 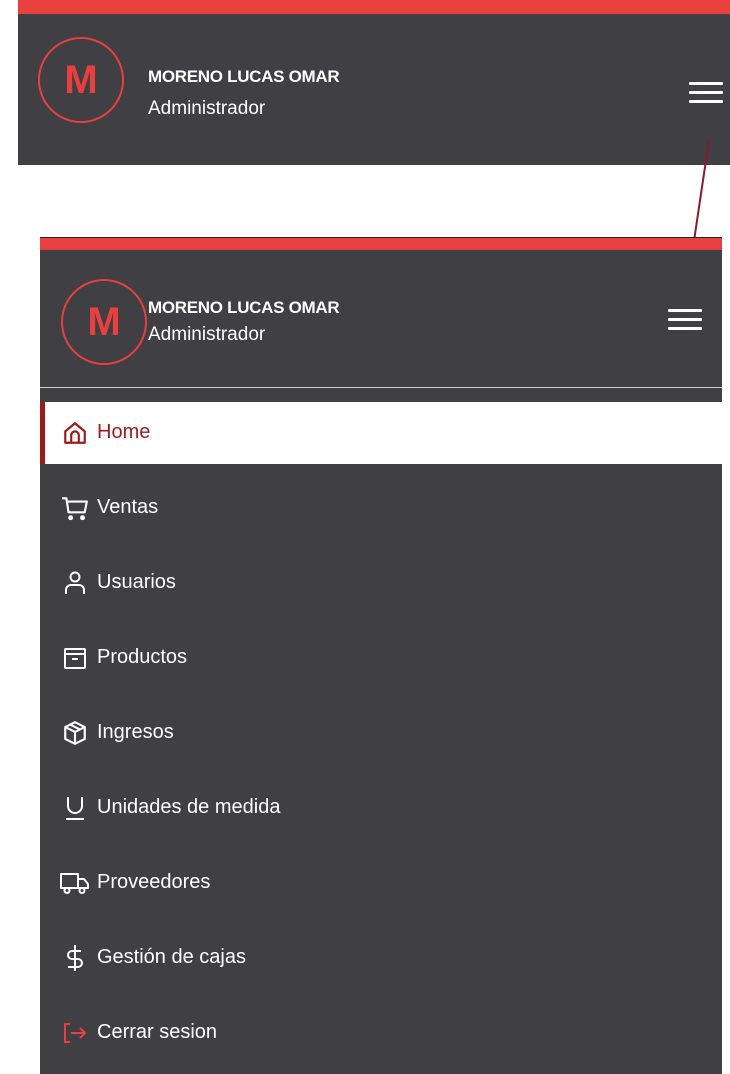 I want to click on truck-icon, so click(x=75, y=883).